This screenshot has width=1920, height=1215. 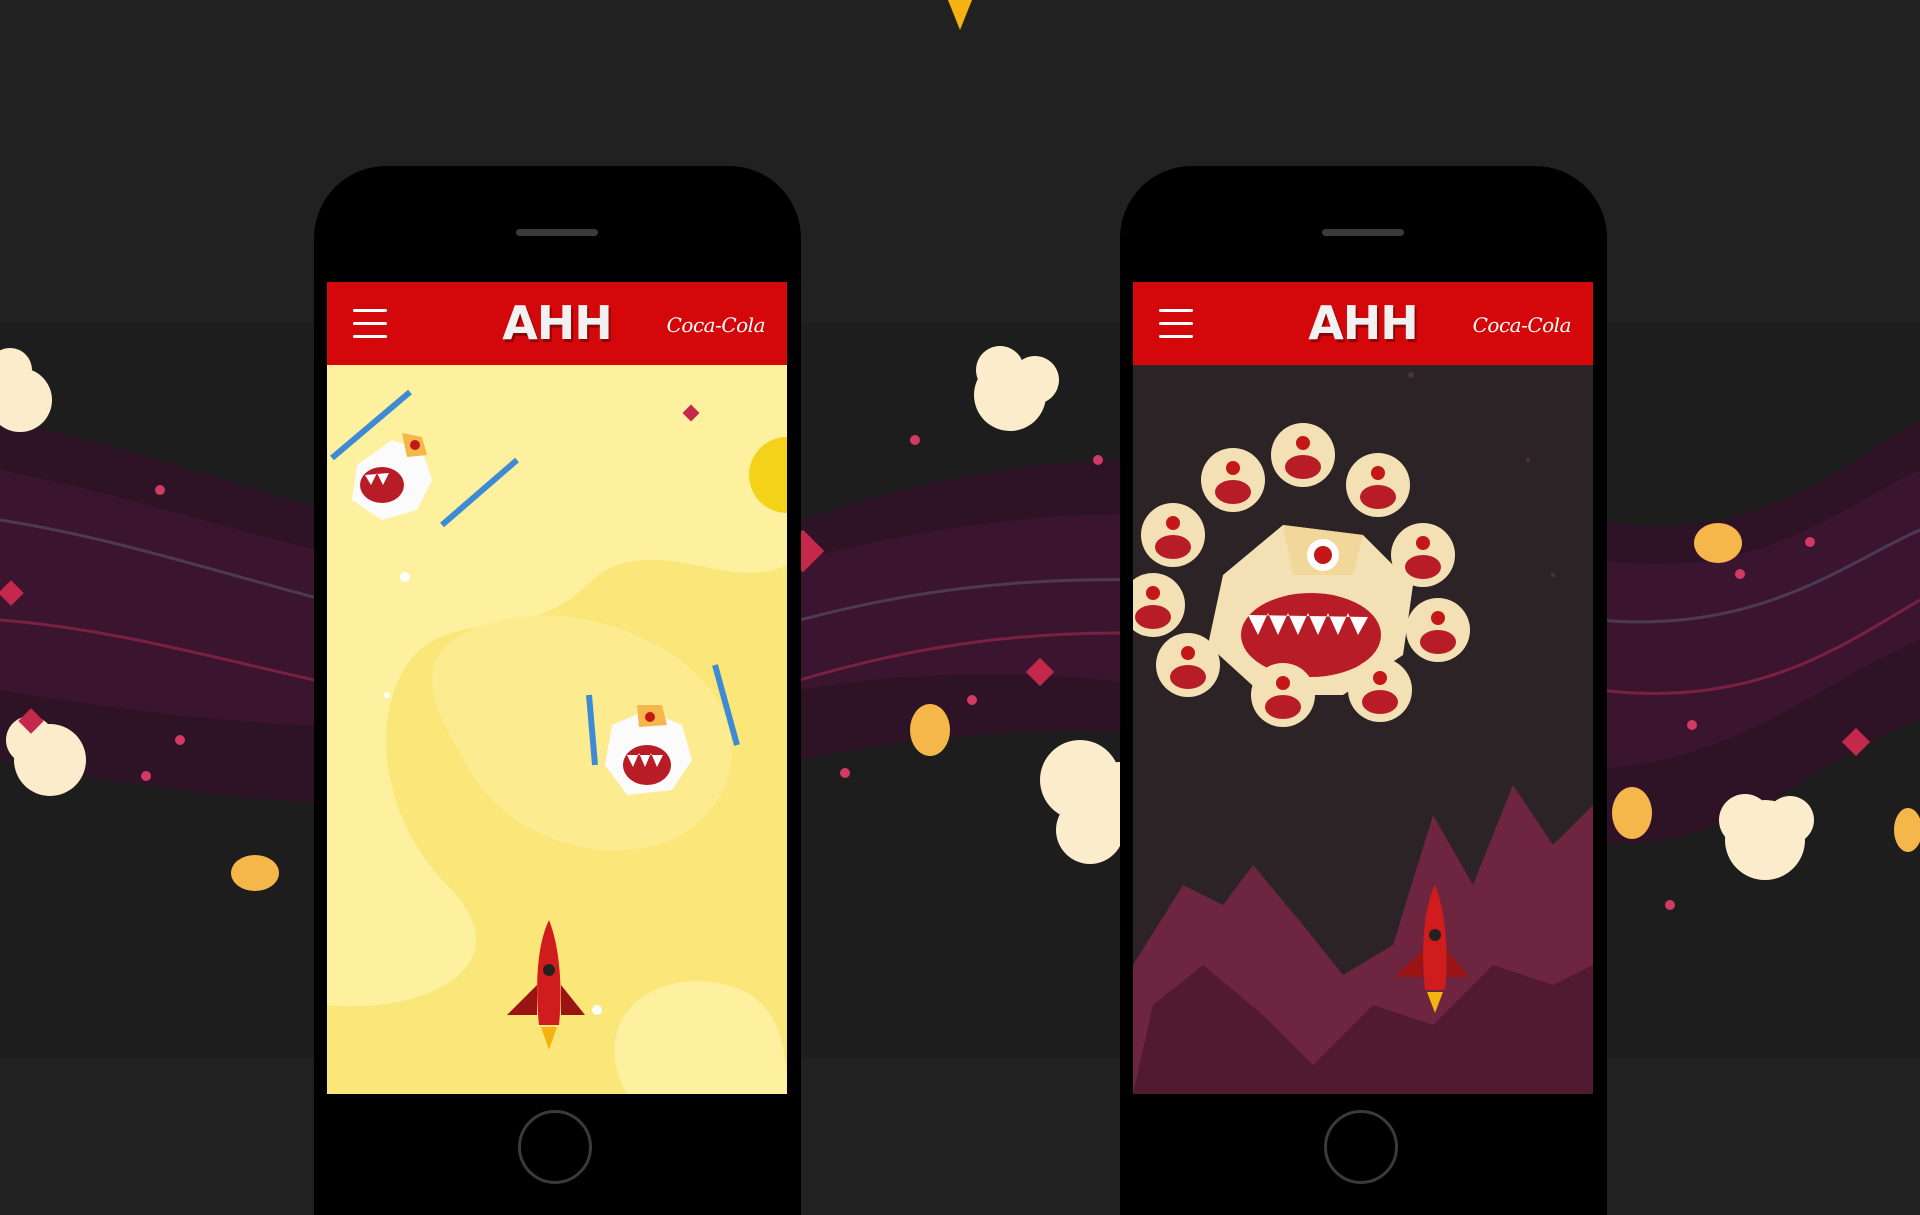 What do you see at coordinates (1363, 729) in the screenshot?
I see `game-area-boss` at bounding box center [1363, 729].